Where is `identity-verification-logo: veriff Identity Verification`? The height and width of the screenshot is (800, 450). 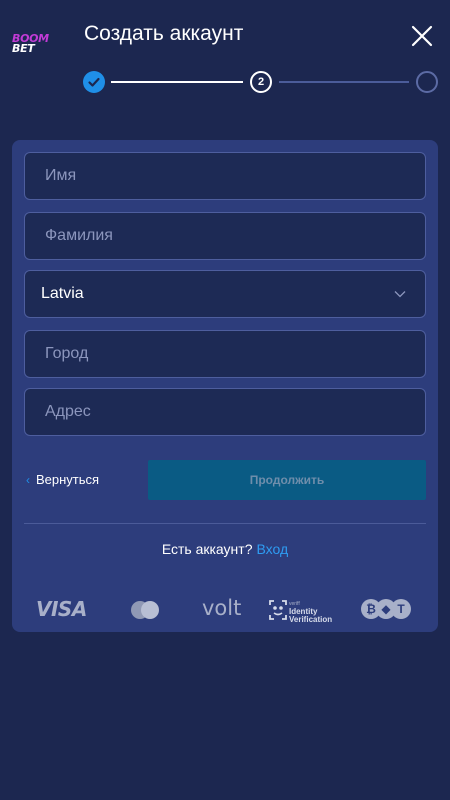 identity-verification-logo: veriff Identity Verification is located at coordinates (309, 610).